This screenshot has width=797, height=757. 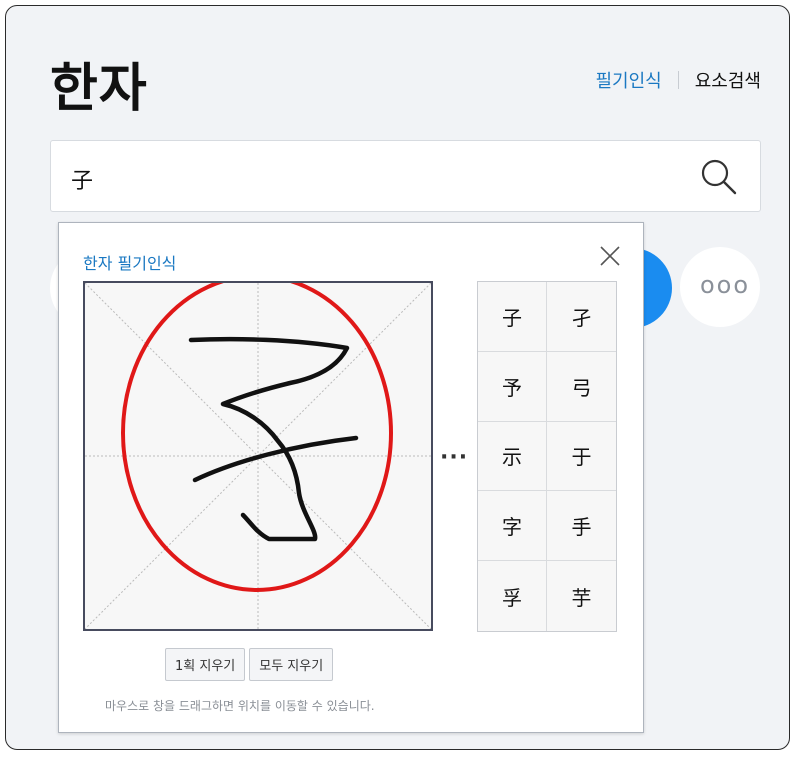 What do you see at coordinates (82, 179) in the screenshot?
I see `search-input: 子` at bounding box center [82, 179].